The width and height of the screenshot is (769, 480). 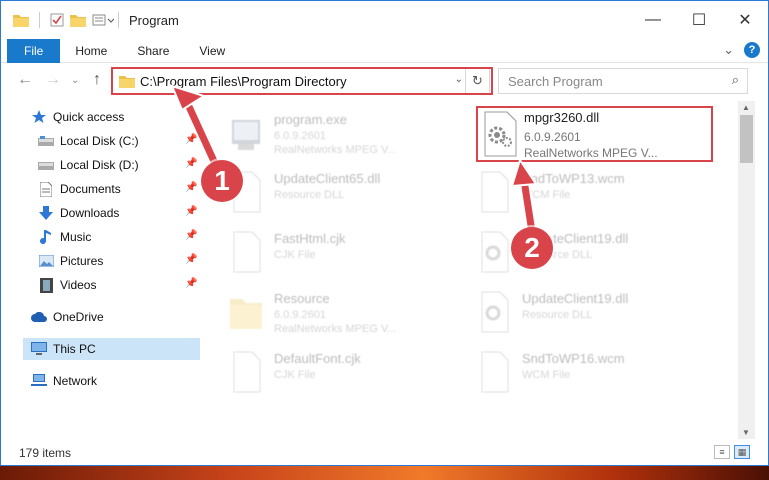 I want to click on file-item-fasthtml: FastHtml.cjk CJK File, so click(x=326, y=252).